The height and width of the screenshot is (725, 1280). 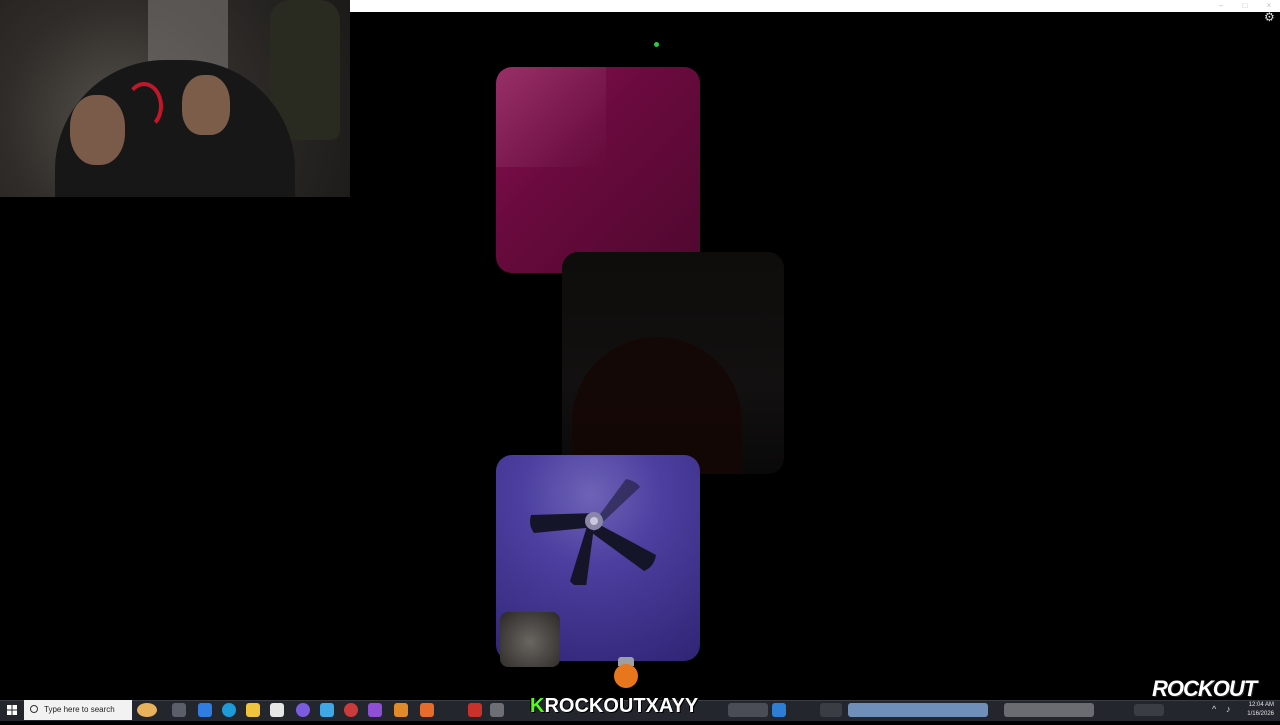 What do you see at coordinates (815, 6) in the screenshot?
I see `window-top-strip: – □ ×` at bounding box center [815, 6].